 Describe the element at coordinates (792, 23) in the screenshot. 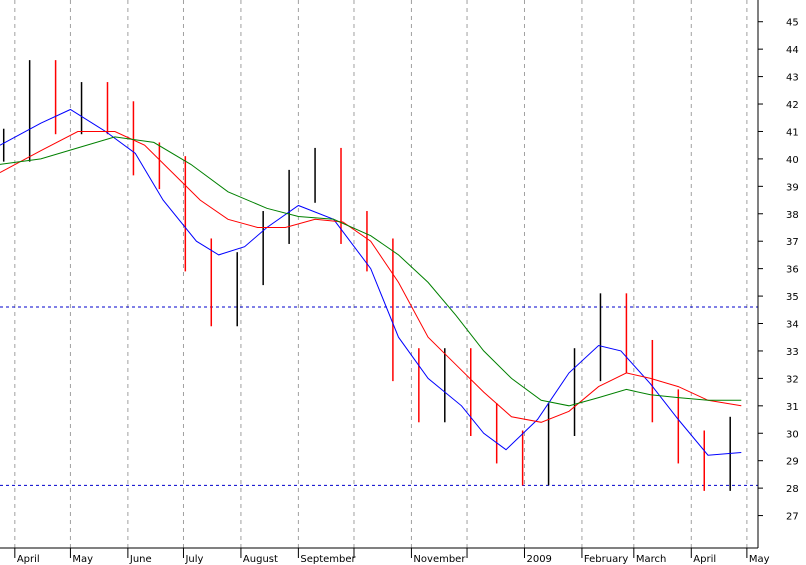

I see `y-tick-label: 45` at that location.